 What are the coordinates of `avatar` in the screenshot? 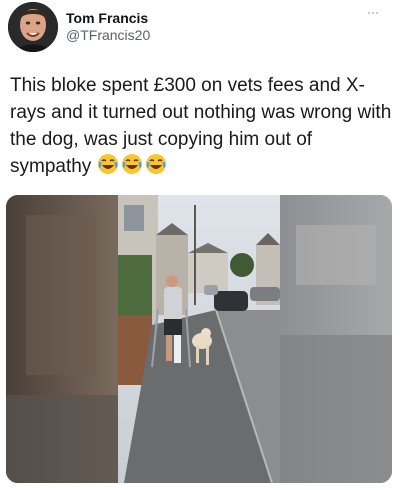 It's located at (33, 27).